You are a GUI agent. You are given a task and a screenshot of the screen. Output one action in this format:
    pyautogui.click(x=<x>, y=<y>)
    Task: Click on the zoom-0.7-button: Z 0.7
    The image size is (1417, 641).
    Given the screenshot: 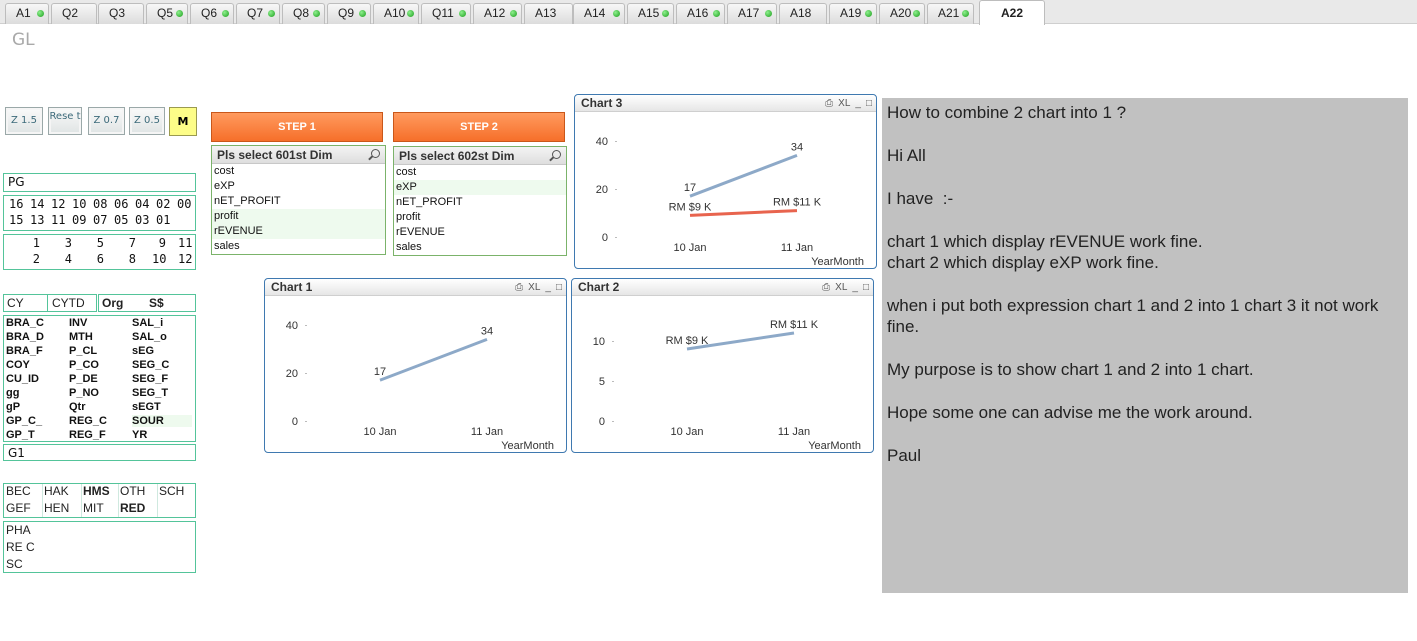 What is the action you would take?
    pyautogui.click(x=106, y=121)
    